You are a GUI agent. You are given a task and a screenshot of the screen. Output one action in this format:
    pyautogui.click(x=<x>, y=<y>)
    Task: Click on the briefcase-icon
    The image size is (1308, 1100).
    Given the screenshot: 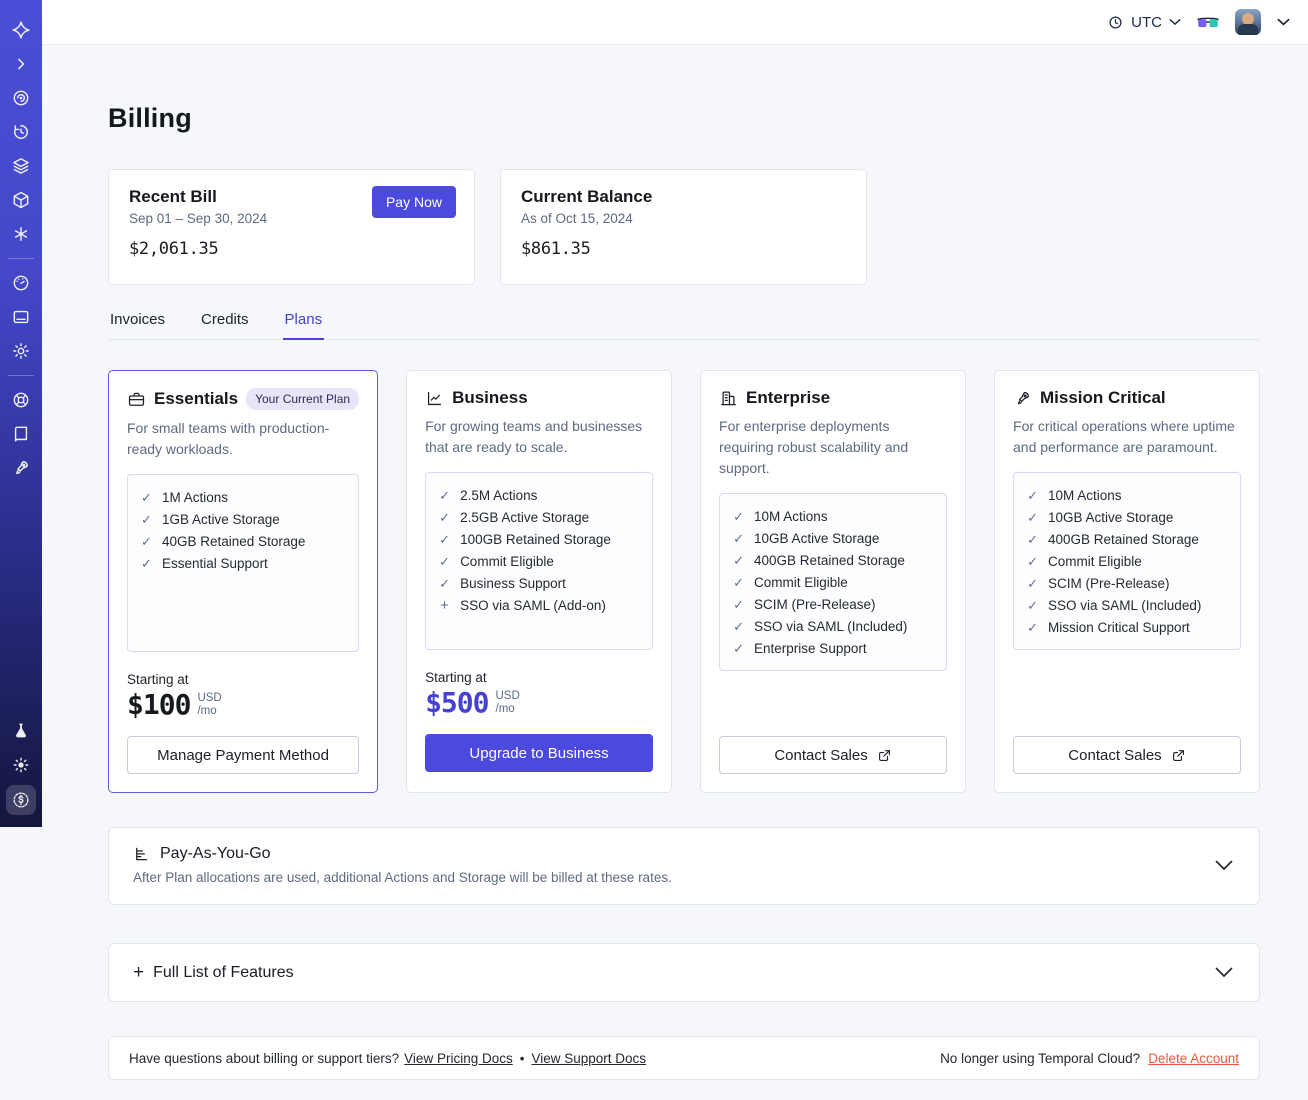 What is the action you would take?
    pyautogui.click(x=136, y=399)
    